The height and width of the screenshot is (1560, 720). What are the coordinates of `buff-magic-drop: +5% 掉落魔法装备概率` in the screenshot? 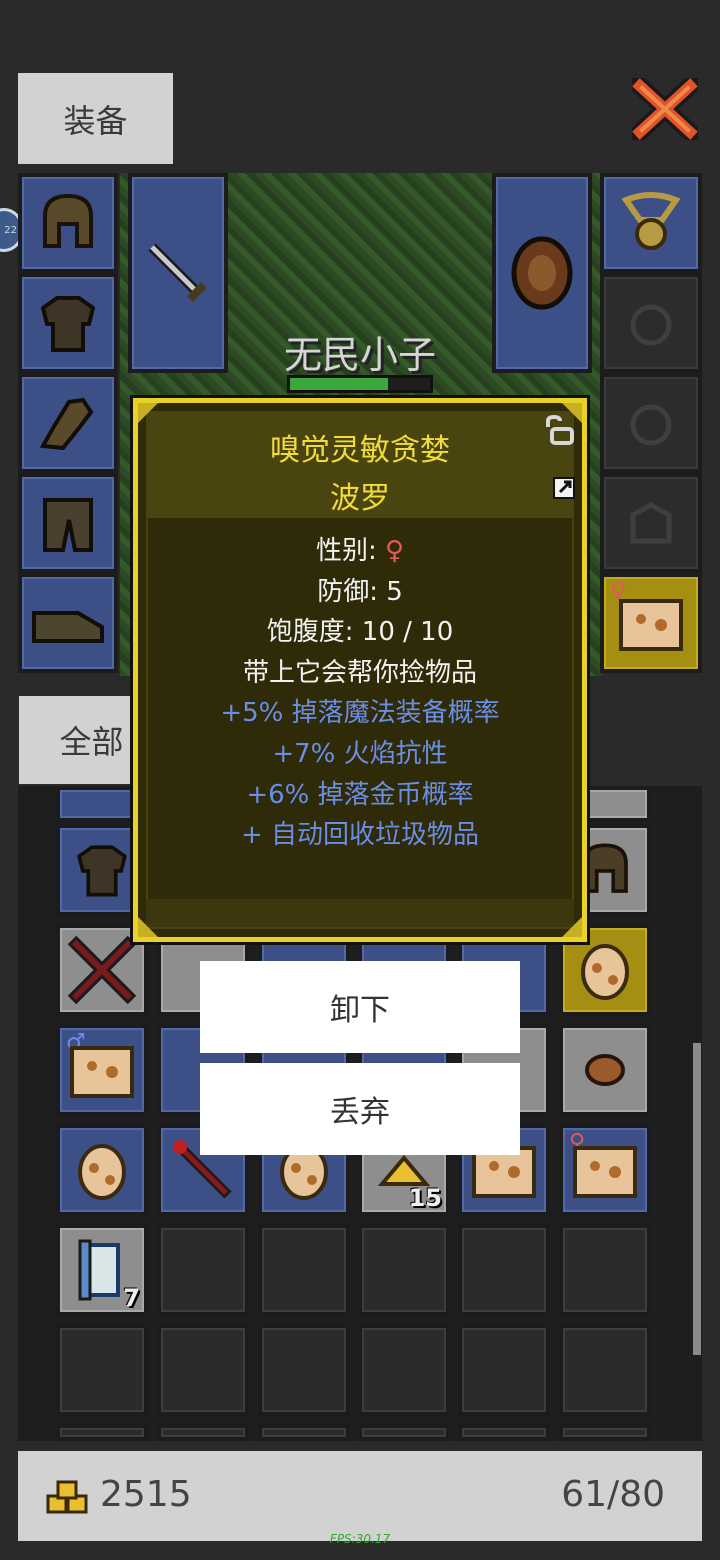 It's located at (360, 713).